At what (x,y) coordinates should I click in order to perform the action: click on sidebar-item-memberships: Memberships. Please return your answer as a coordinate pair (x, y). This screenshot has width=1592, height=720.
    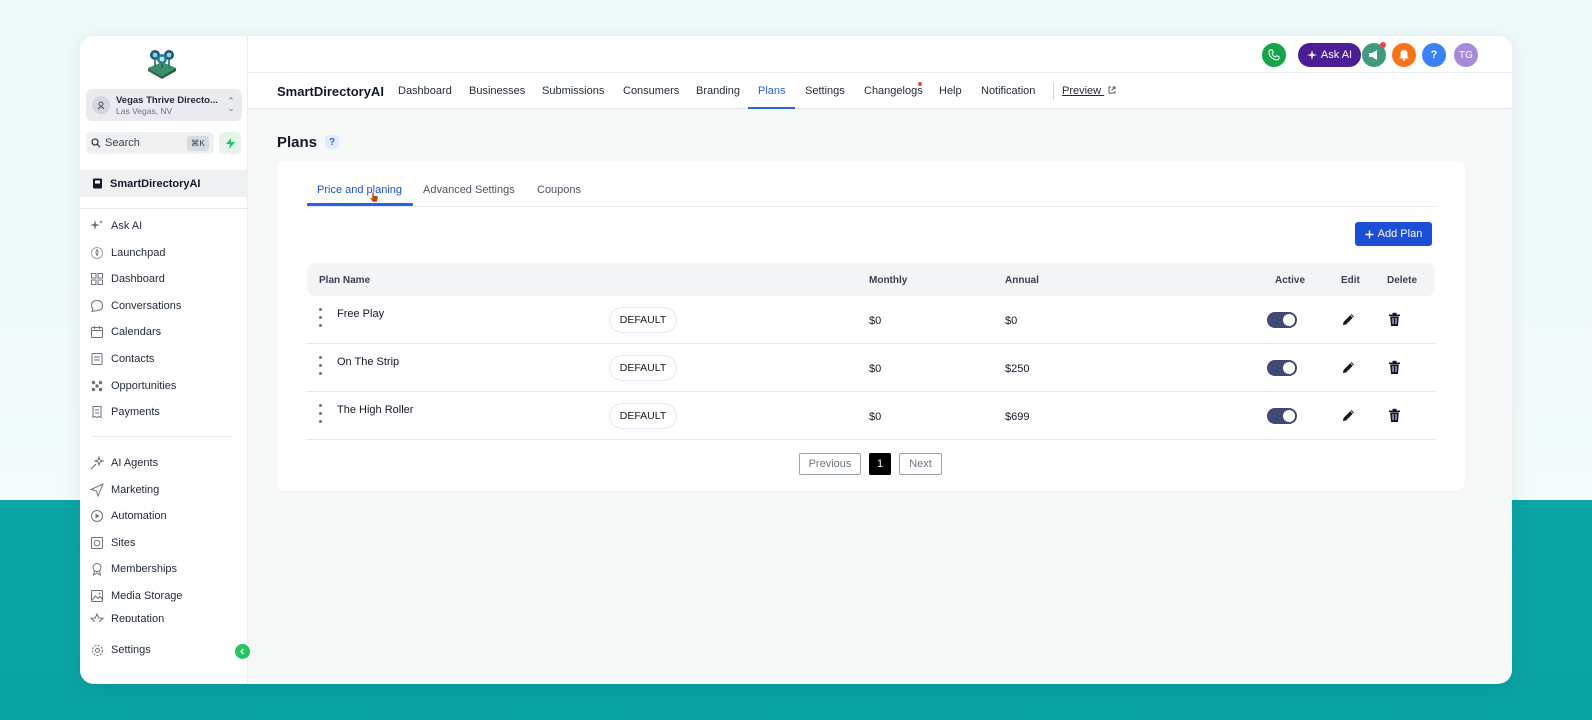
    Looking at the image, I should click on (165, 569).